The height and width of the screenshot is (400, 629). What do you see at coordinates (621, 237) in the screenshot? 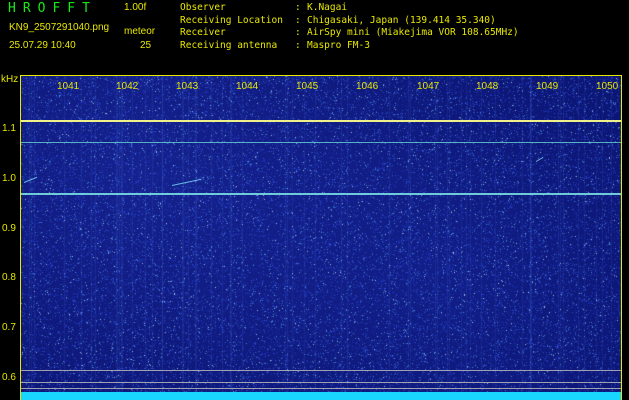
I see `plot-right-border` at bounding box center [621, 237].